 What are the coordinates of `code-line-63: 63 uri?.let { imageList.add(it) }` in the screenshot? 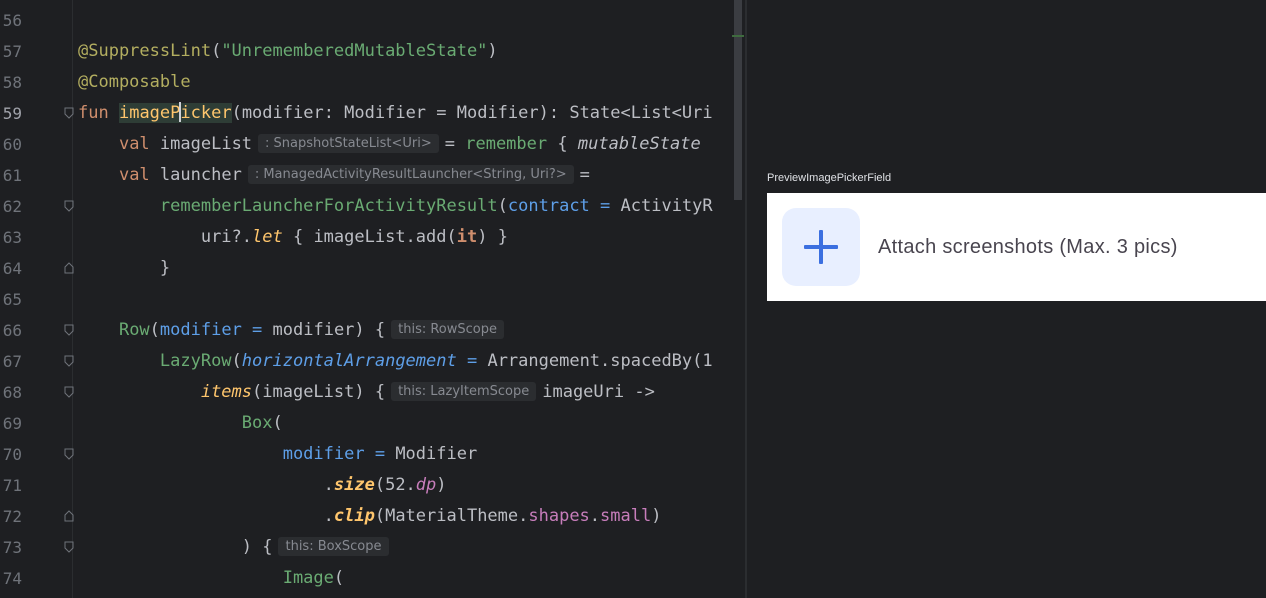 It's located at (373, 237).